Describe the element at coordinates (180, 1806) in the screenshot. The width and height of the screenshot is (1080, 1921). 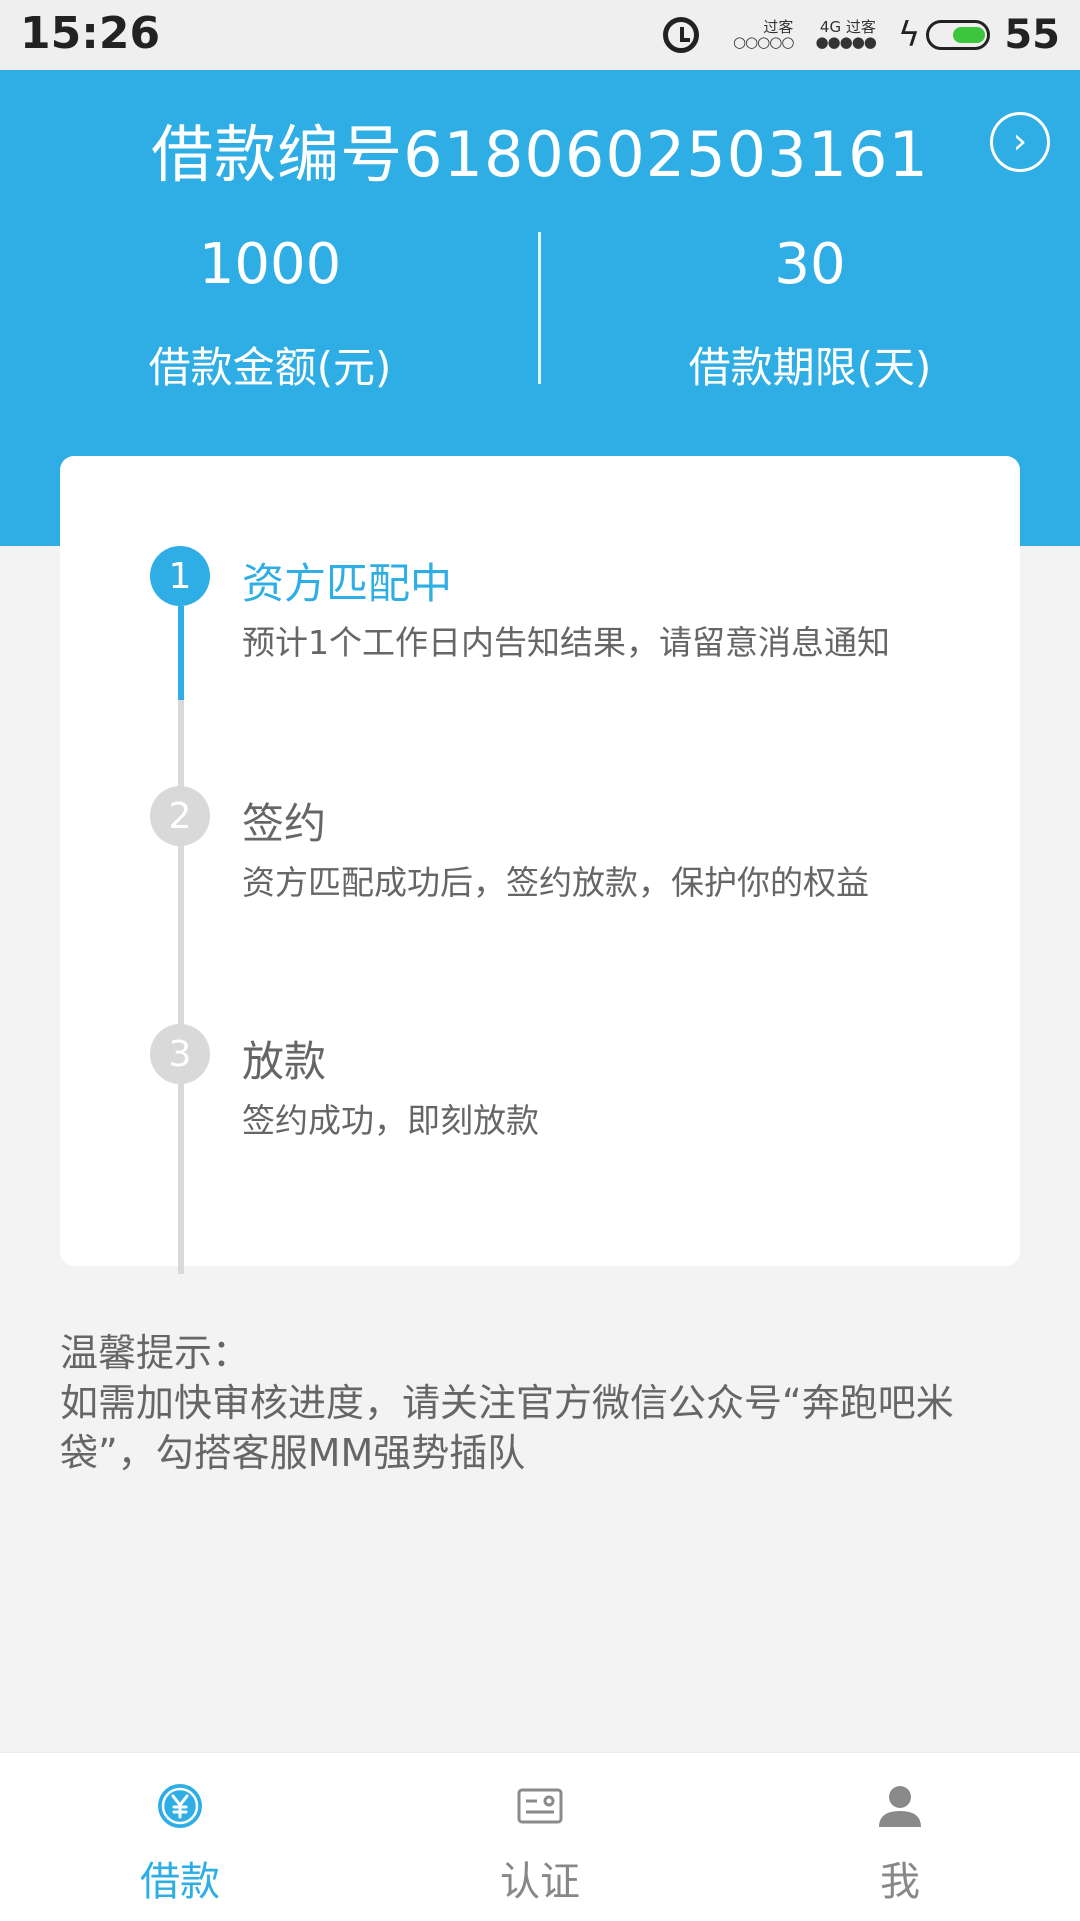
I see `yuan-icon` at that location.